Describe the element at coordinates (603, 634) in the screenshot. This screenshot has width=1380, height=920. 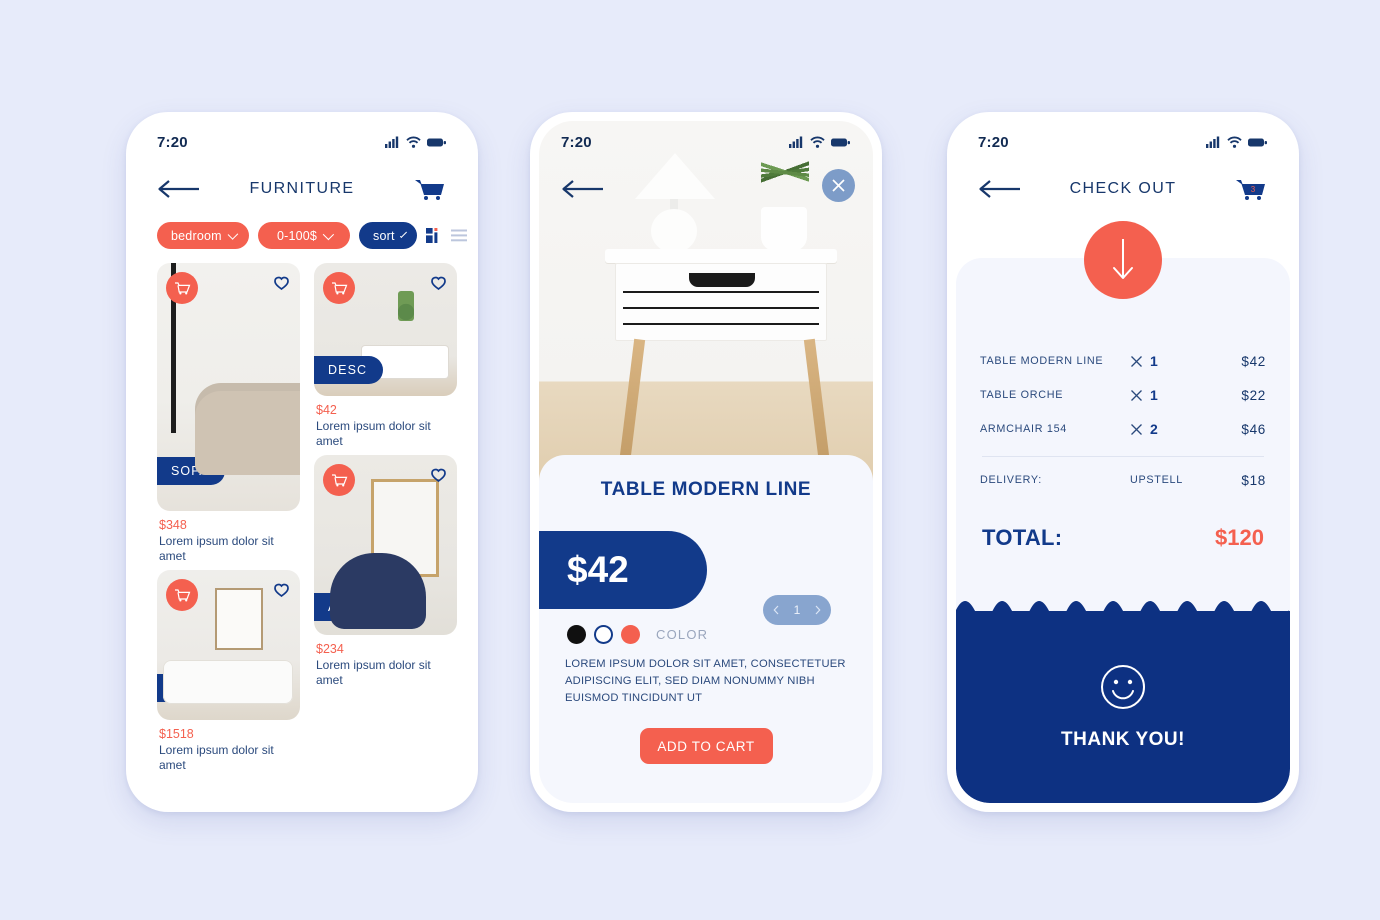
I see `color-swatch-white` at that location.